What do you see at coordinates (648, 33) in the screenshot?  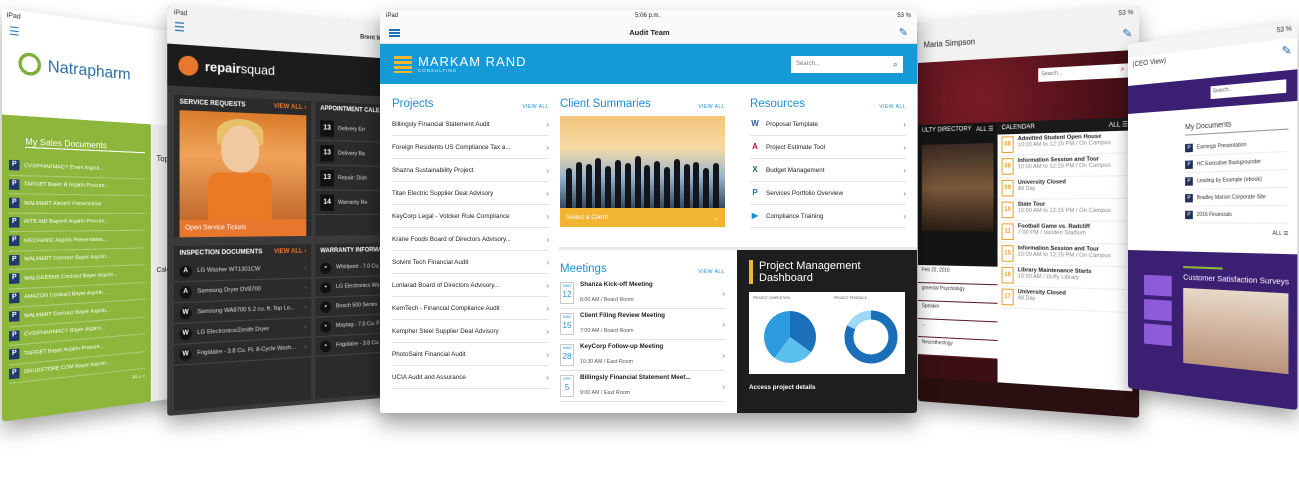 I see `nav-bar: Audit Team ✎` at bounding box center [648, 33].